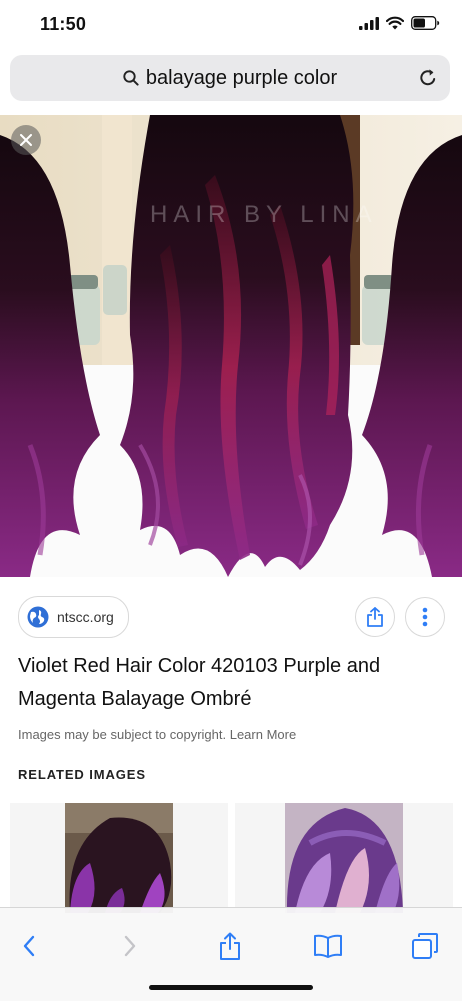 This screenshot has width=462, height=1001. I want to click on status-bar: 11:50, so click(231, 25).